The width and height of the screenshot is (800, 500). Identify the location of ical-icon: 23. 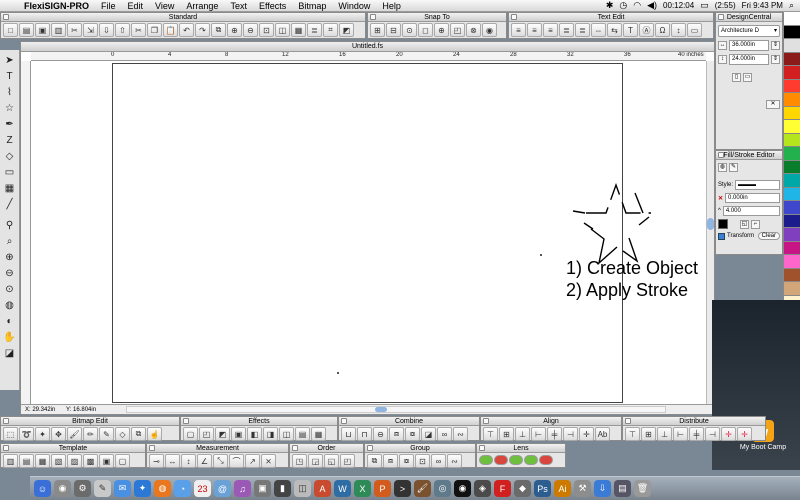
(202, 488).